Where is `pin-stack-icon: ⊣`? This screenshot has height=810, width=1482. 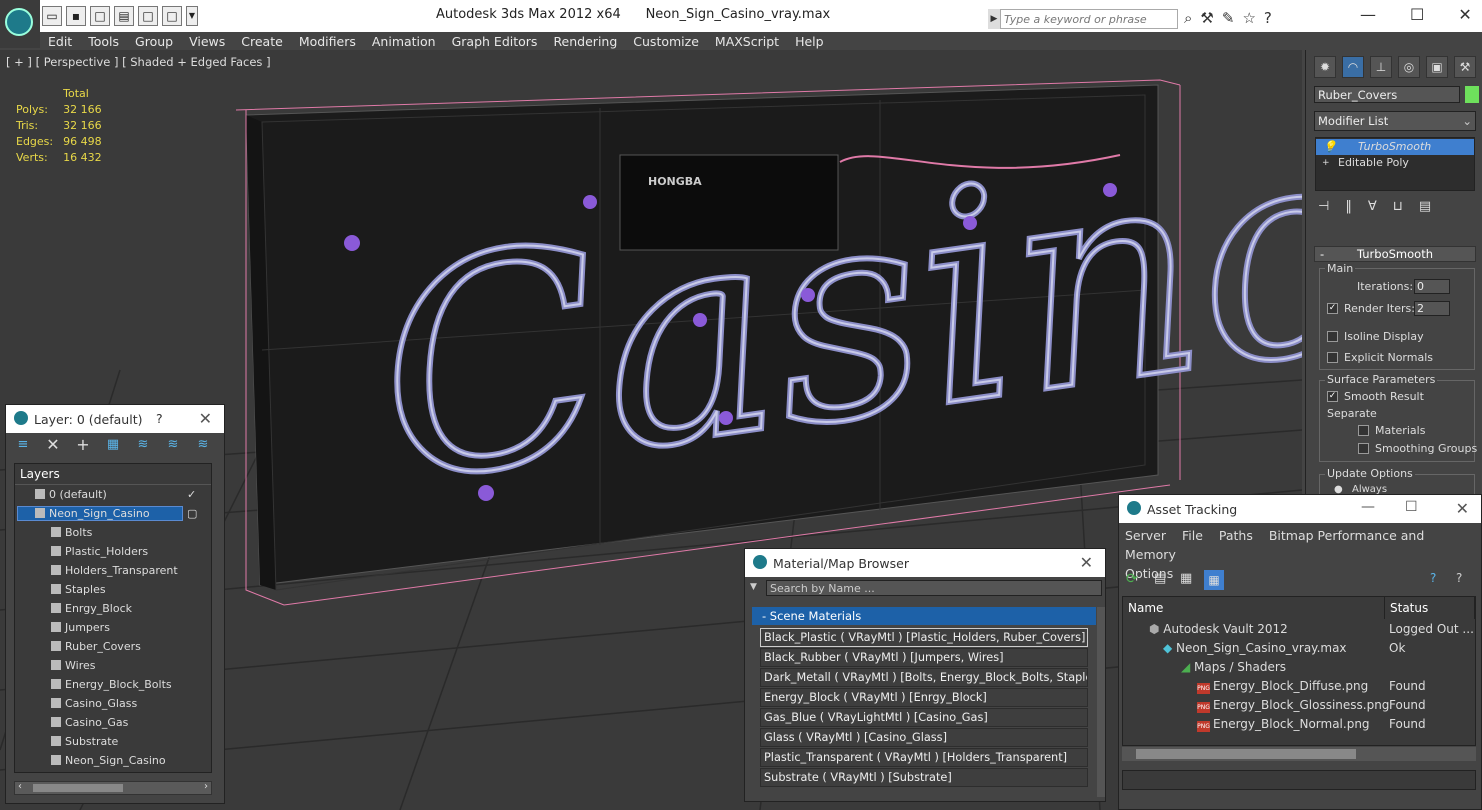 pin-stack-icon: ⊣ is located at coordinates (1323, 206).